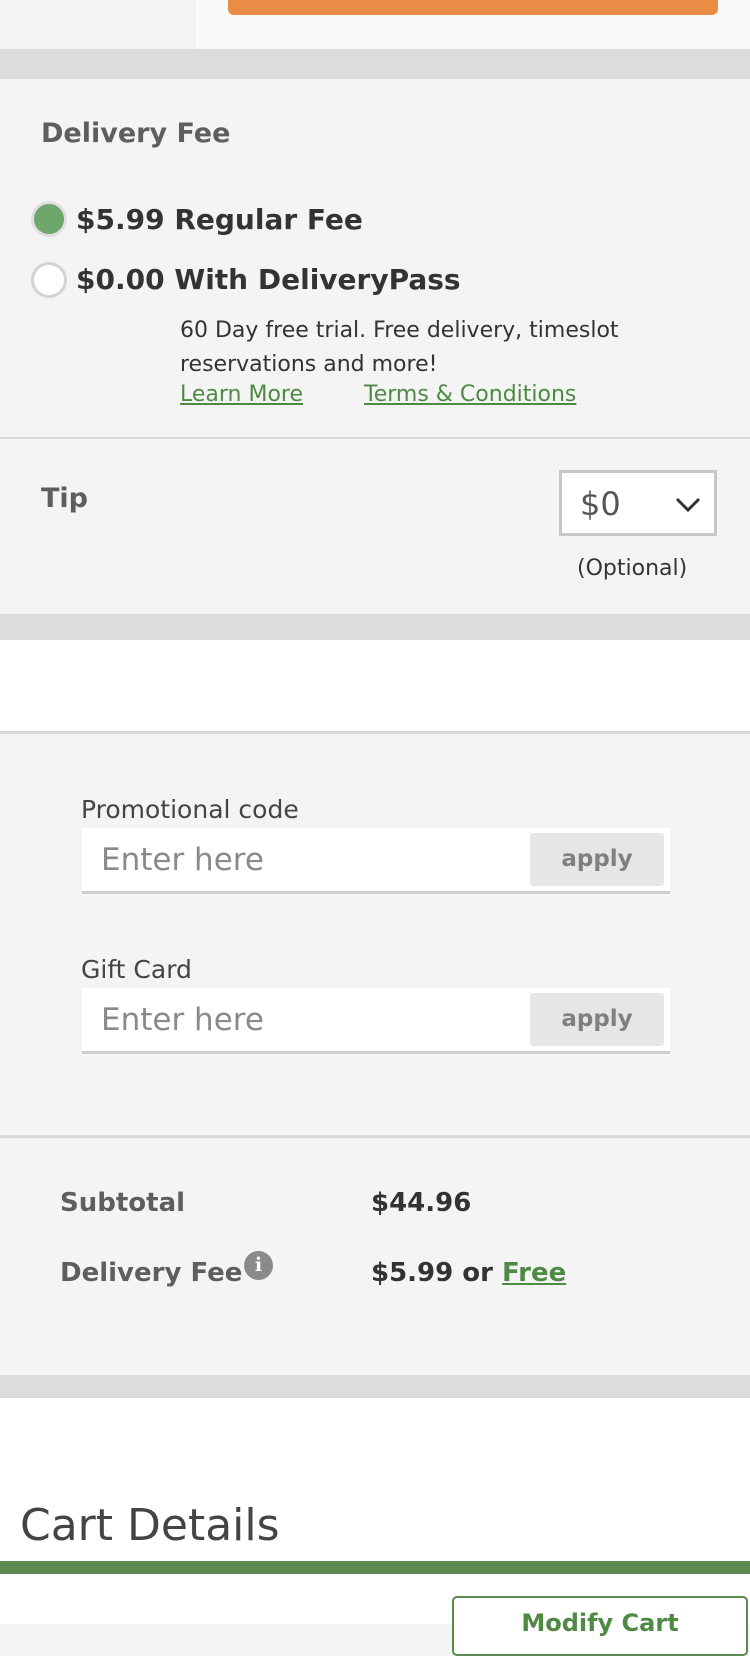 This screenshot has width=750, height=1656. Describe the element at coordinates (151, 1273) in the screenshot. I see `summary-delivery-fee-label: Delivery Fee` at that location.